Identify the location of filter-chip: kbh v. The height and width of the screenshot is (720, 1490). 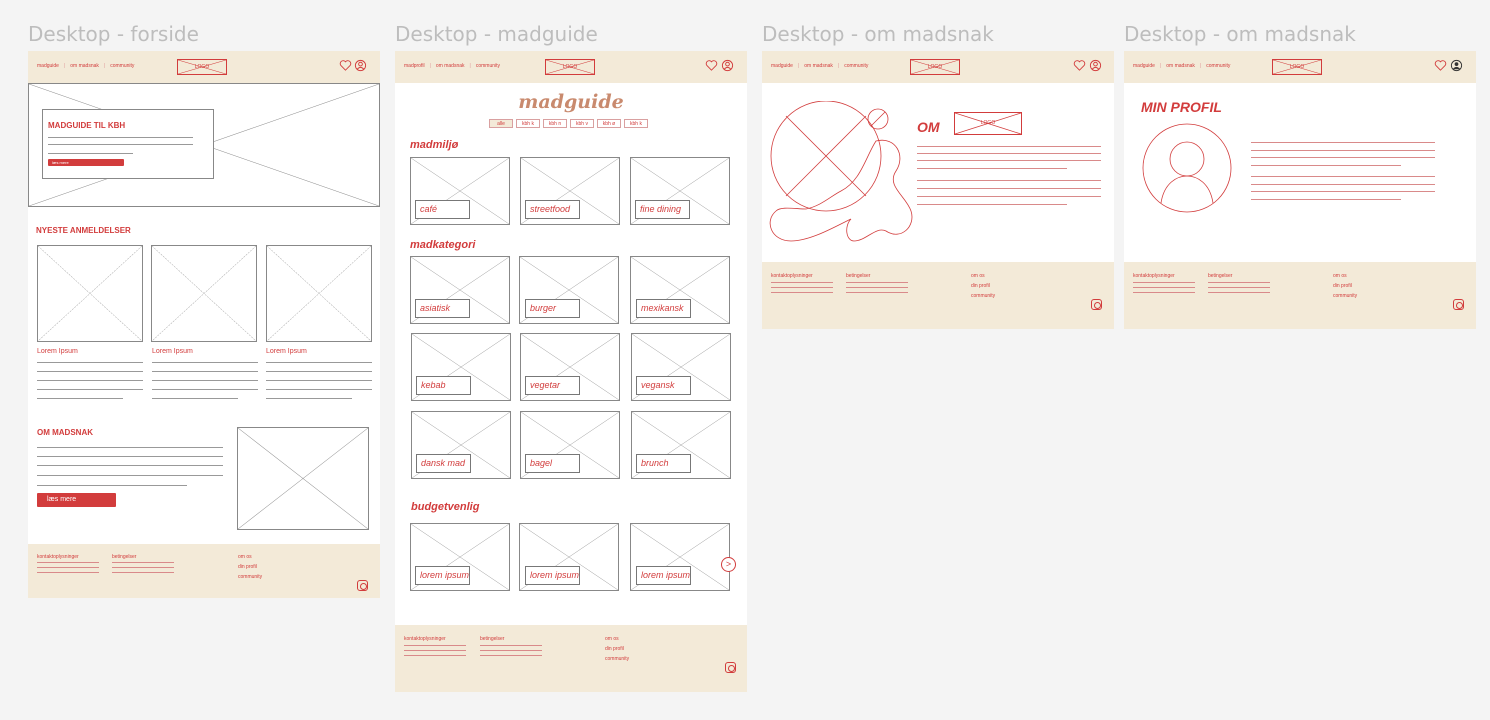
(582, 123).